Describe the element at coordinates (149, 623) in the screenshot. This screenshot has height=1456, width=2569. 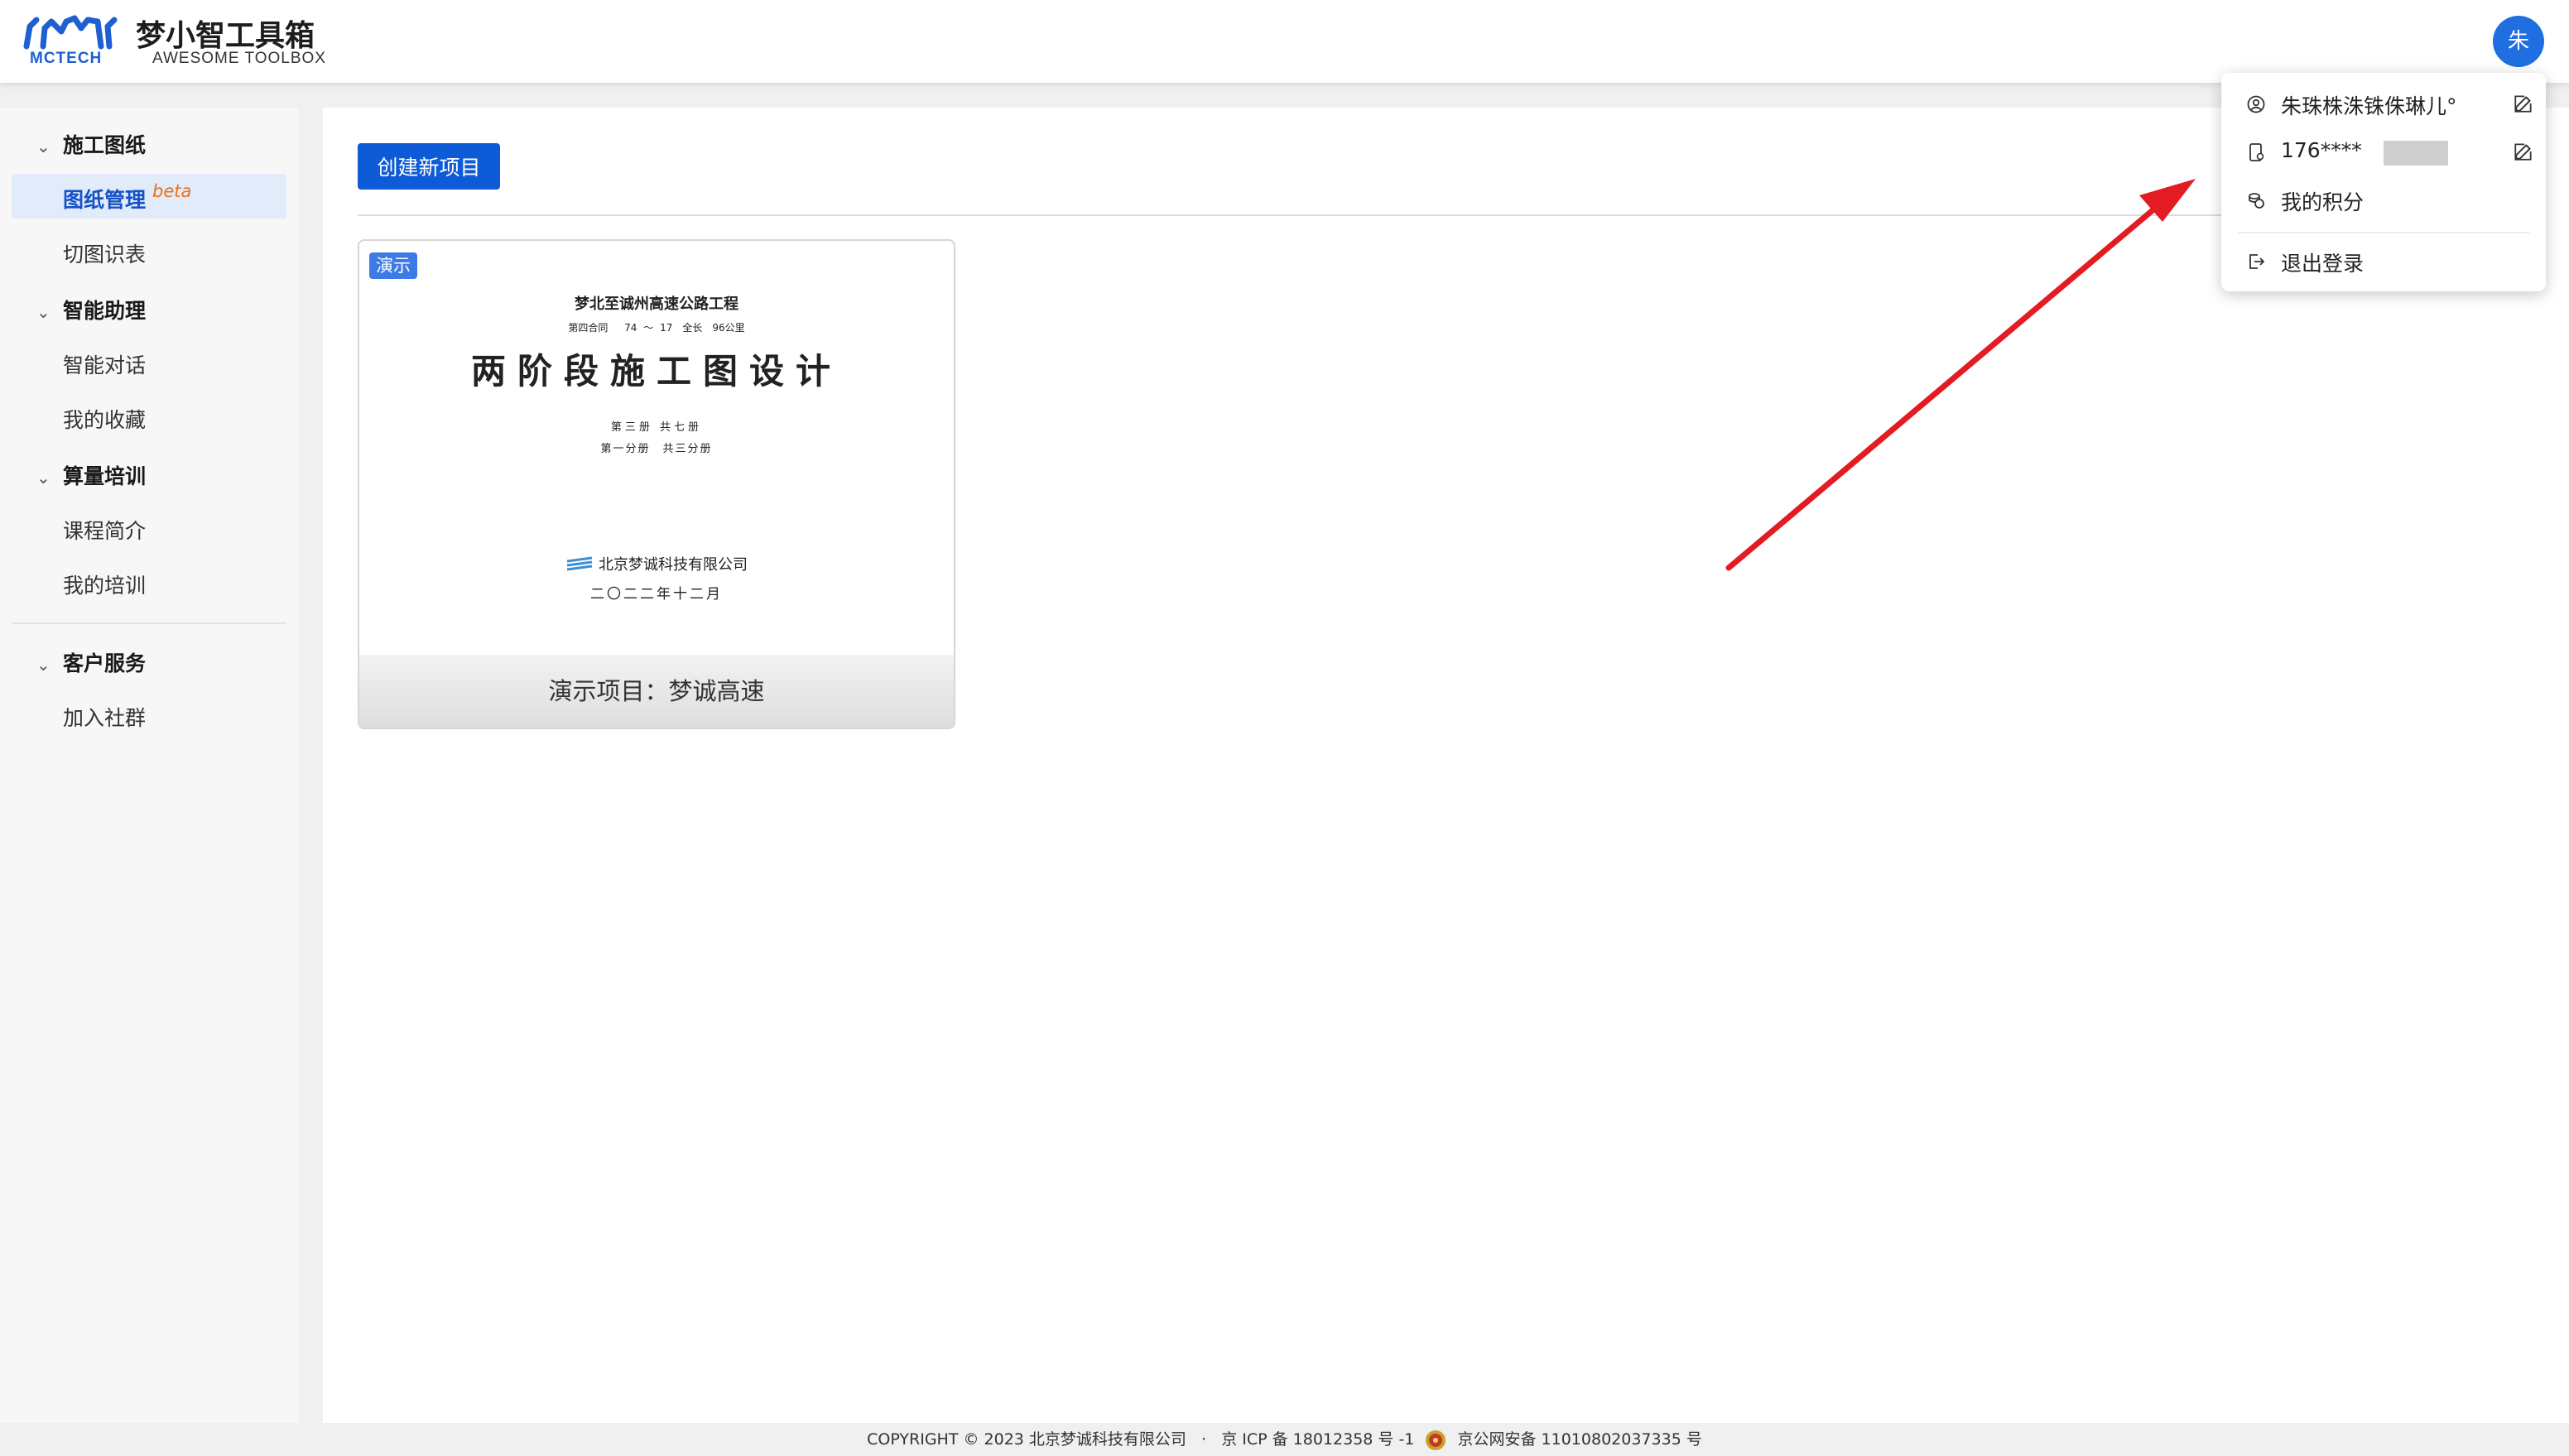
I see `sidebar-divider` at that location.